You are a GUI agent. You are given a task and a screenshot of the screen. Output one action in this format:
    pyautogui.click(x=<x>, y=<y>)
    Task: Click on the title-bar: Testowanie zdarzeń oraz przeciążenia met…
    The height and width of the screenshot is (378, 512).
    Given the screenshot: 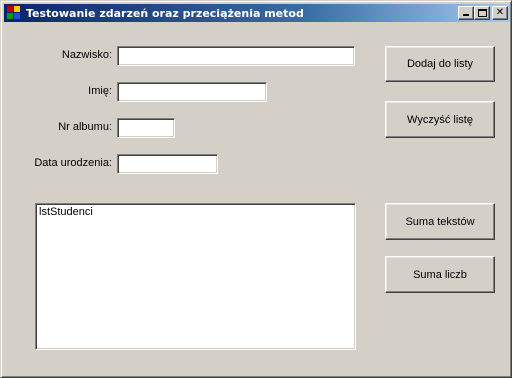 What is the action you would take?
    pyautogui.click(x=257, y=13)
    